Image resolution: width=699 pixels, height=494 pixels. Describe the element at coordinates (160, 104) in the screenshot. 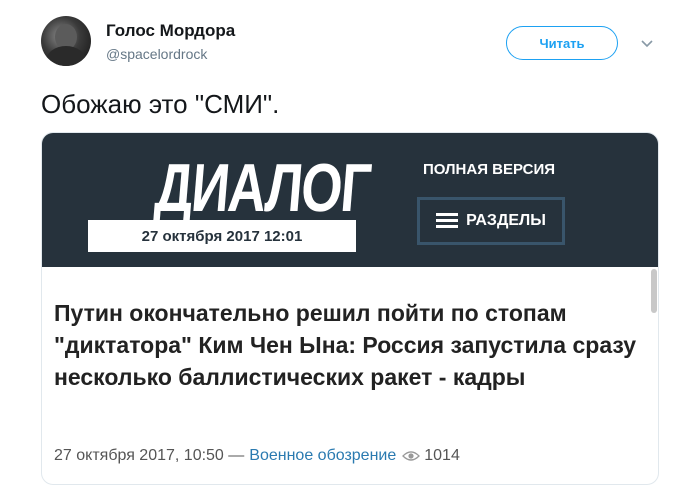

I see `tweet-text: Обожаю это "СМИ".` at that location.